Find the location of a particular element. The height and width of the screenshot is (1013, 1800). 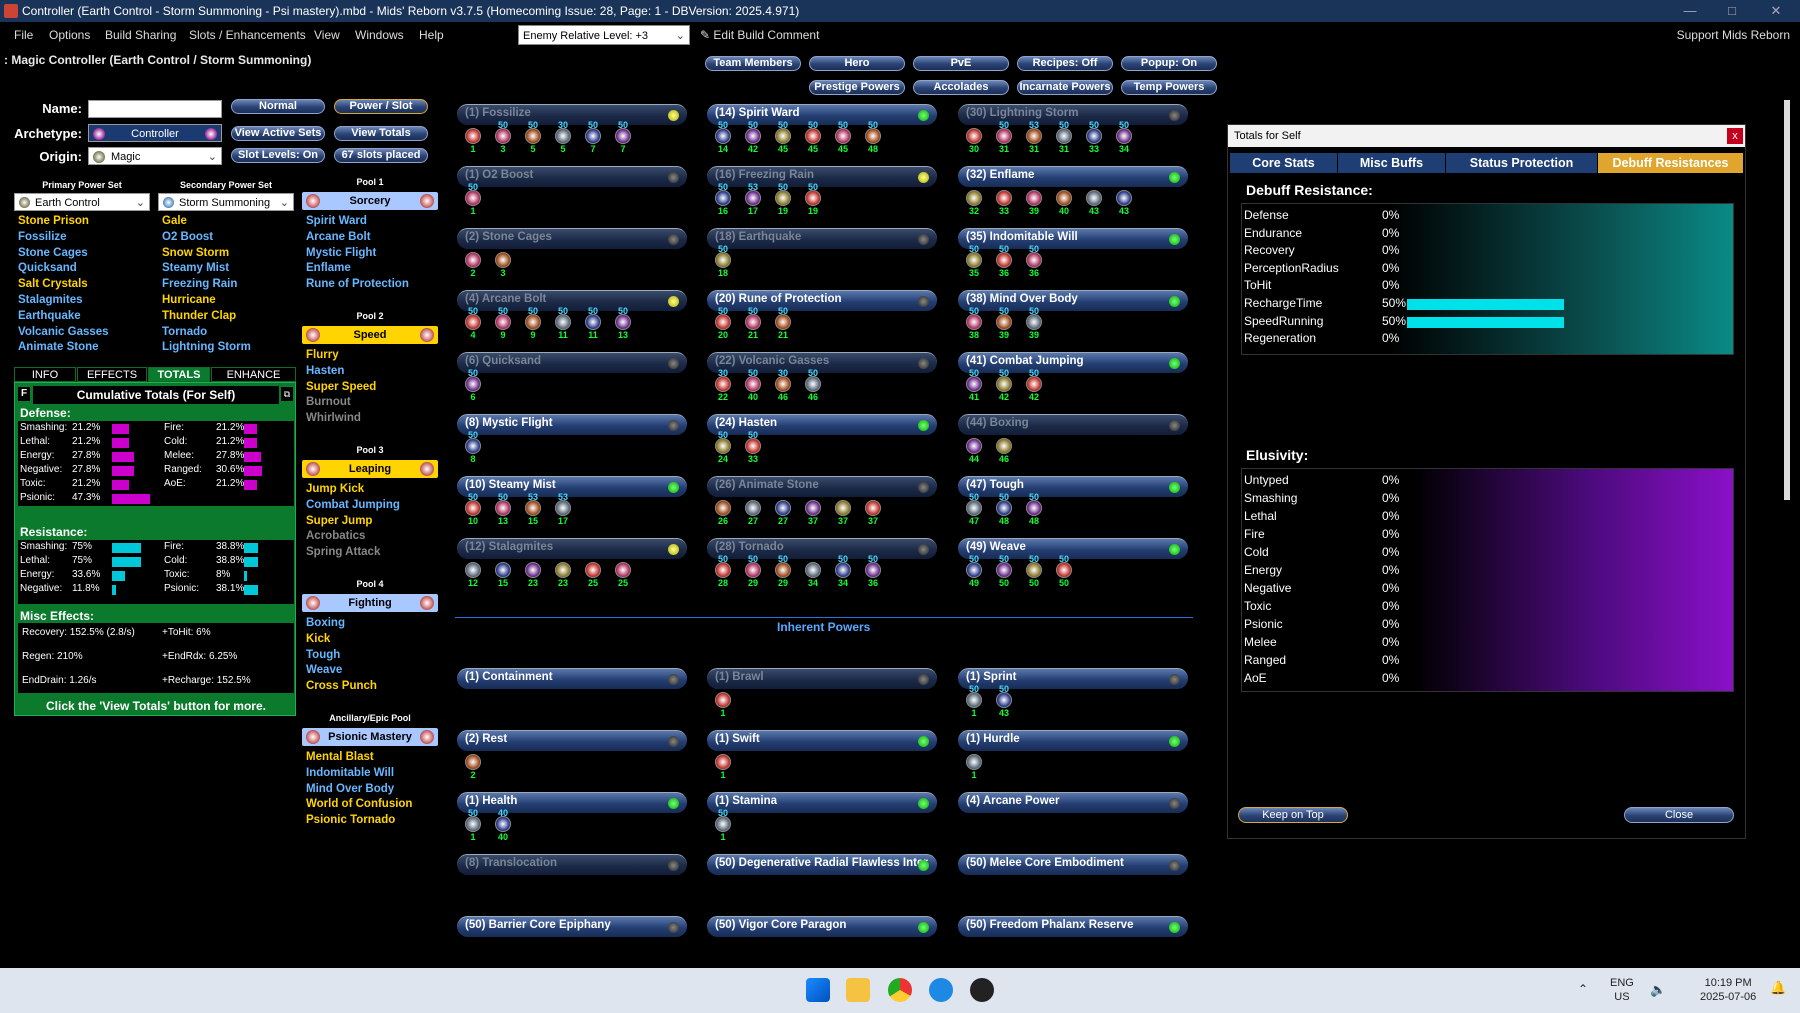

power-tube: (1) Health is located at coordinates (572, 802).